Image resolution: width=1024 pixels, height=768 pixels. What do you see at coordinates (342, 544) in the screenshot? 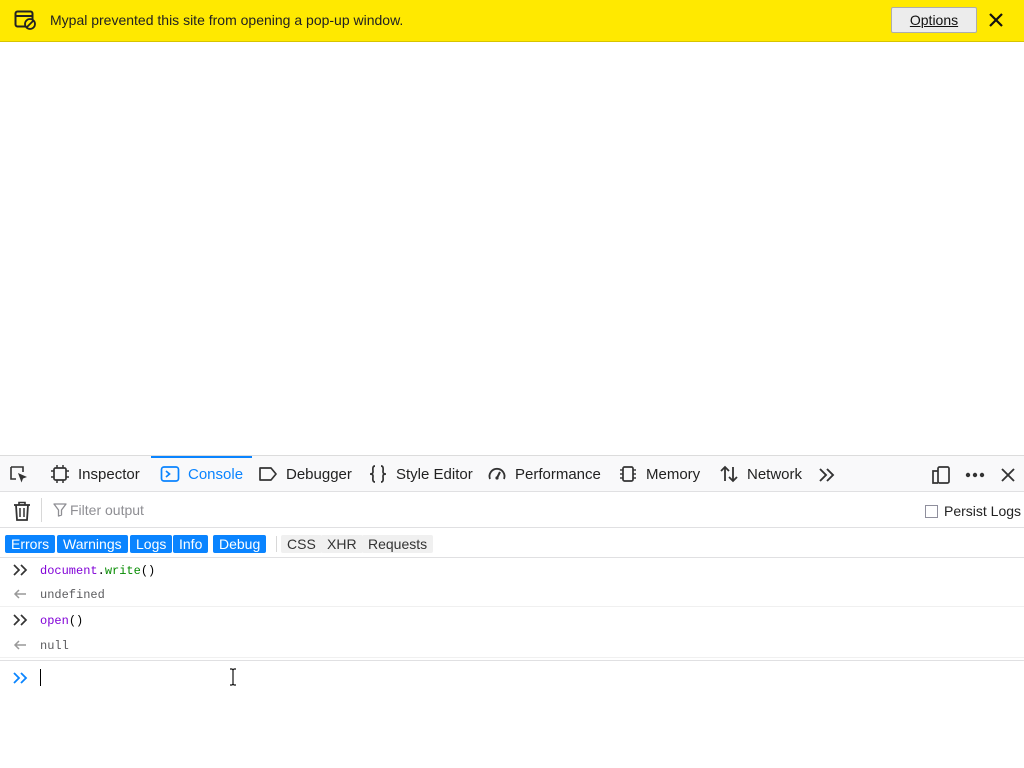
I see `filter-xhr-button: XHR` at bounding box center [342, 544].